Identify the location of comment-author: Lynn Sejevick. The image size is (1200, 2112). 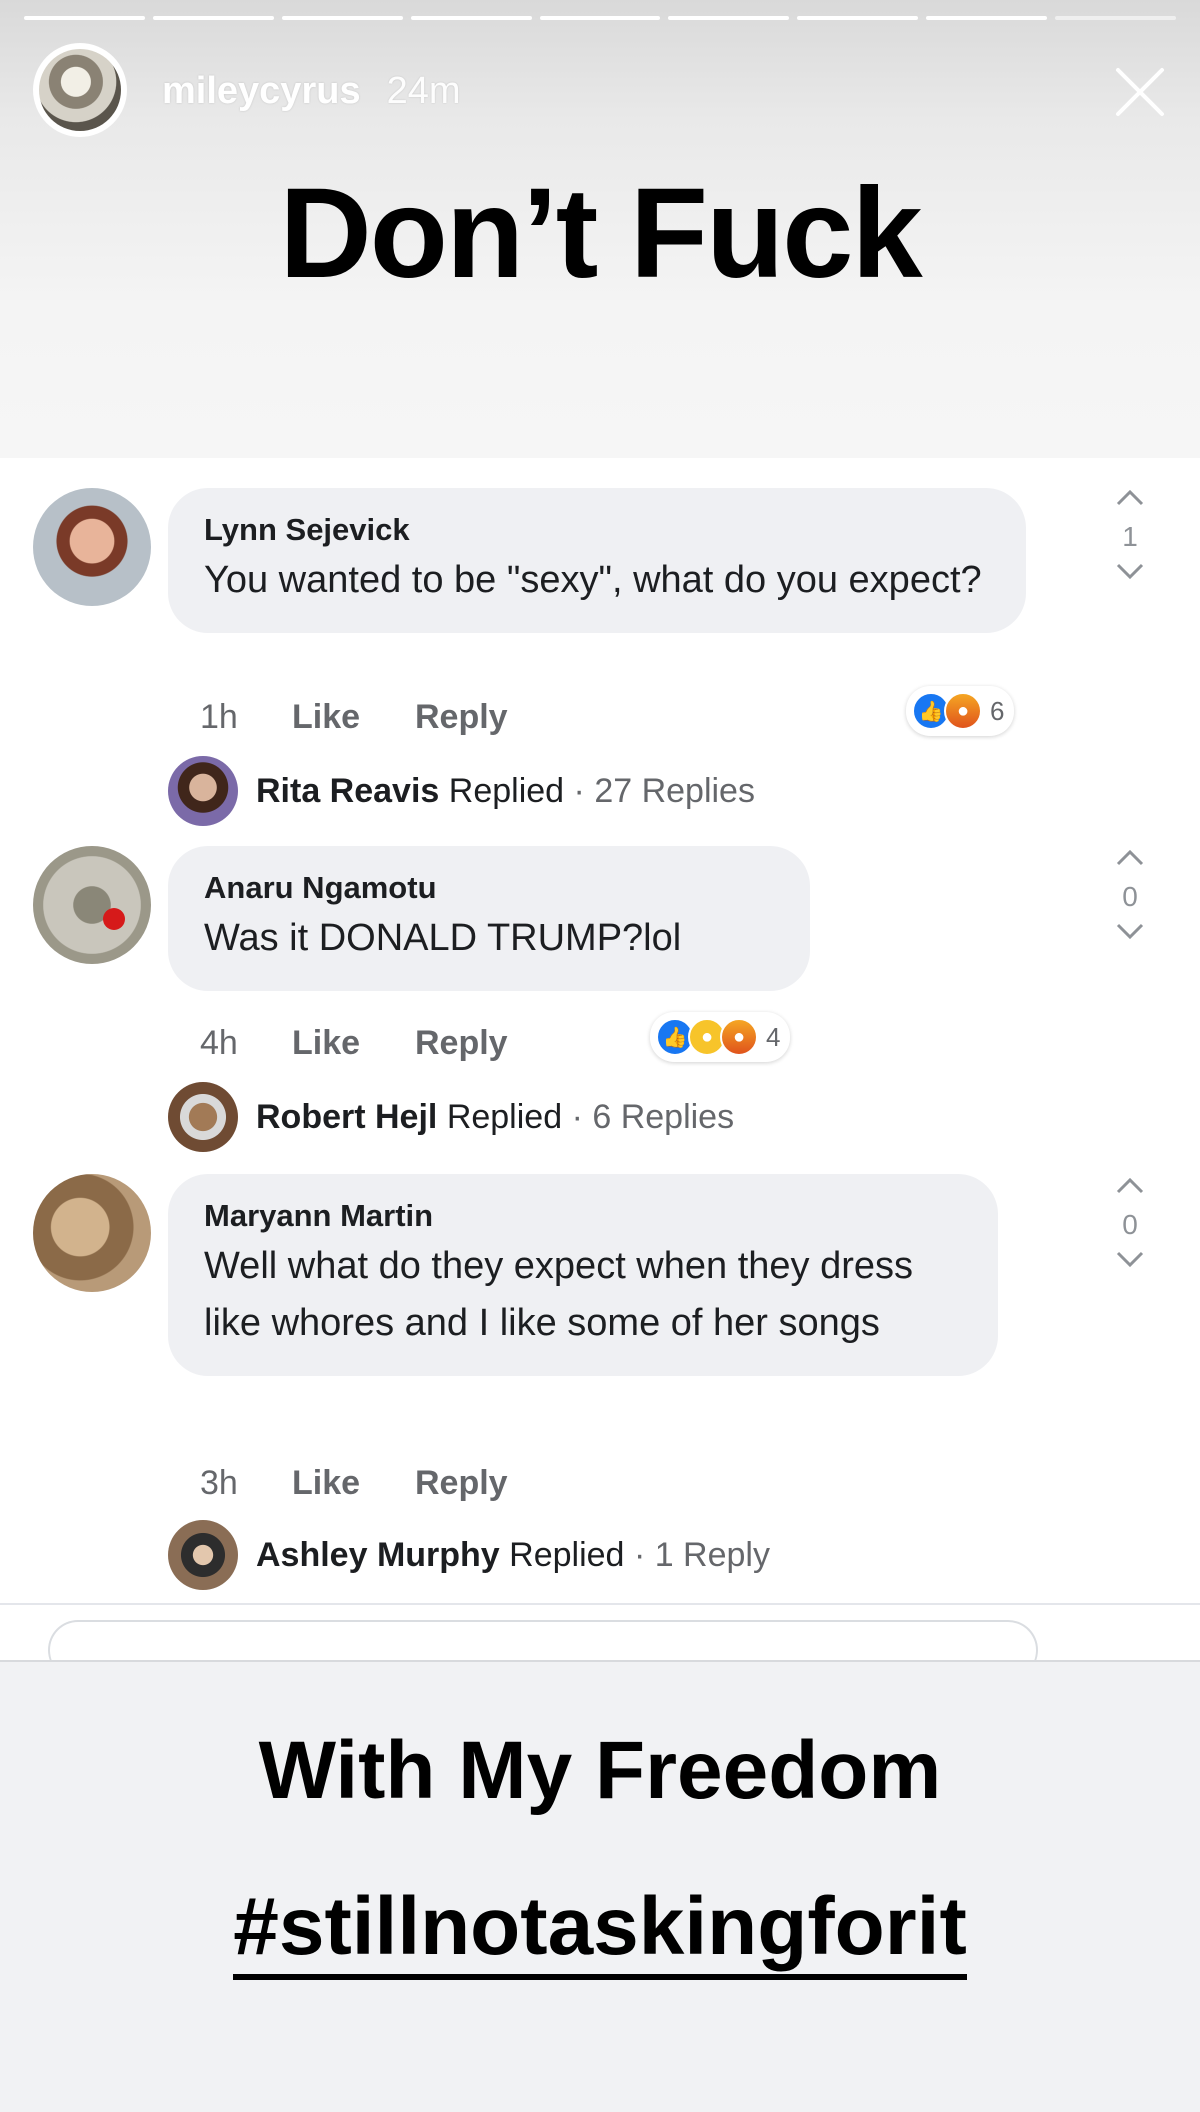
(597, 530).